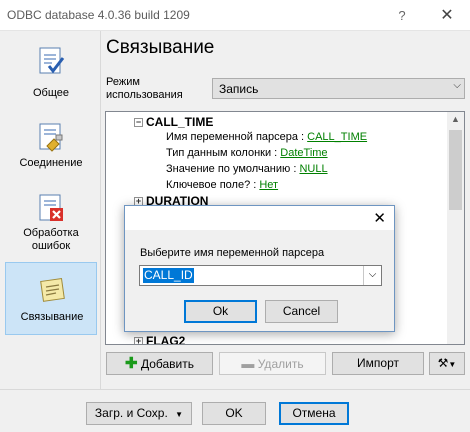 Image resolution: width=470 pixels, height=432 pixels. I want to click on close-icon: ✕, so click(379, 218).